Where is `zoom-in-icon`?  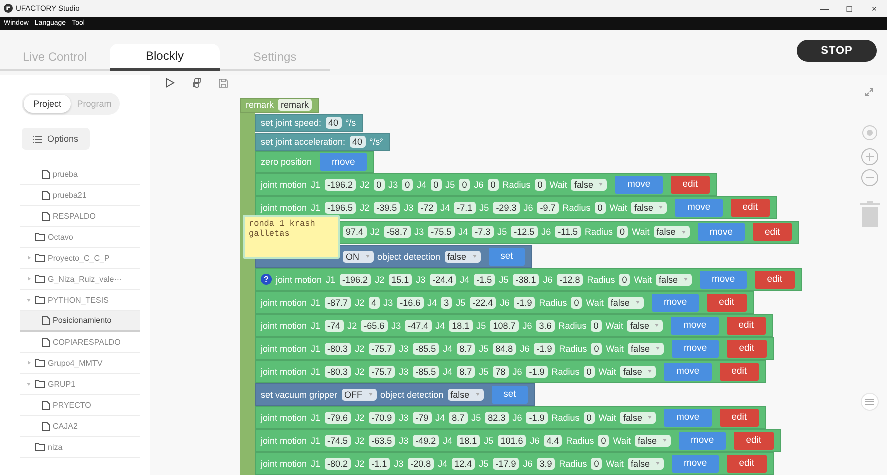
zoom-in-icon is located at coordinates (870, 157).